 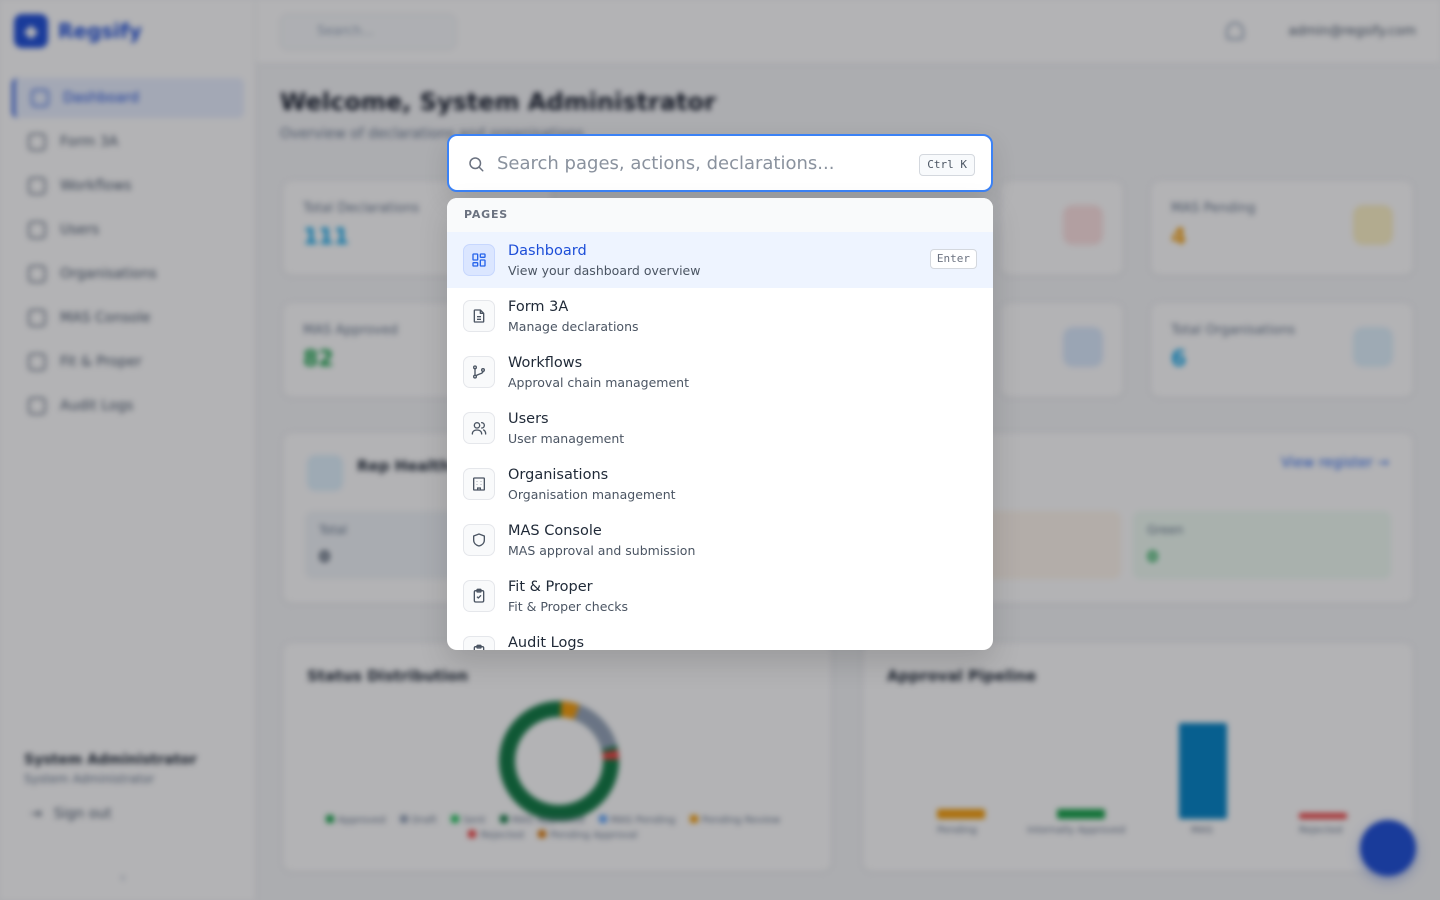 I want to click on palette-item-title: Users, so click(x=528, y=419).